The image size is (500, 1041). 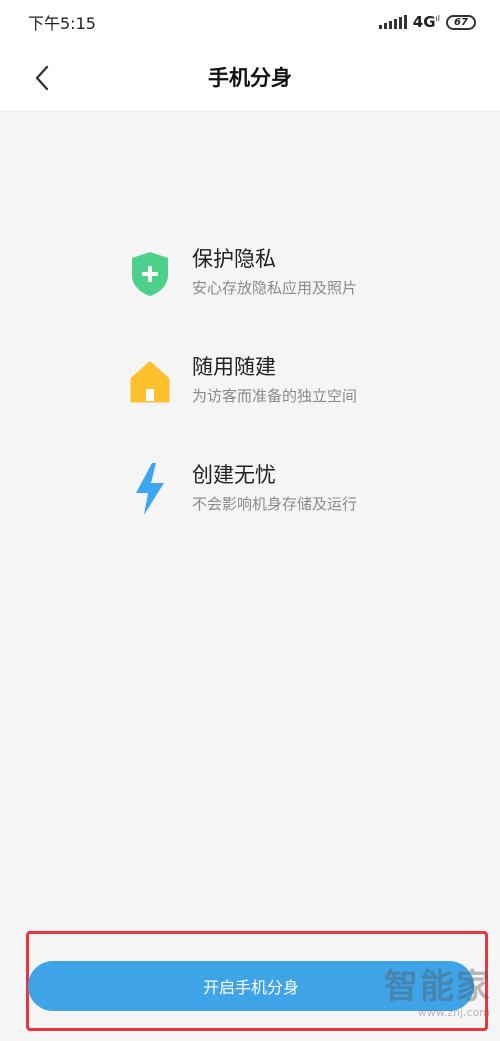 What do you see at coordinates (150, 489) in the screenshot?
I see `lightning-icon` at bounding box center [150, 489].